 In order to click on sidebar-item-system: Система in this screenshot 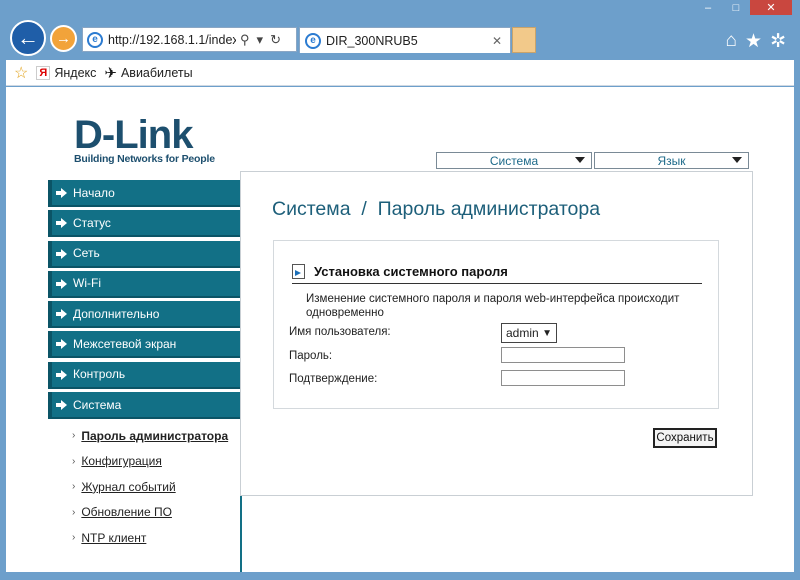, I will do `click(144, 406)`.